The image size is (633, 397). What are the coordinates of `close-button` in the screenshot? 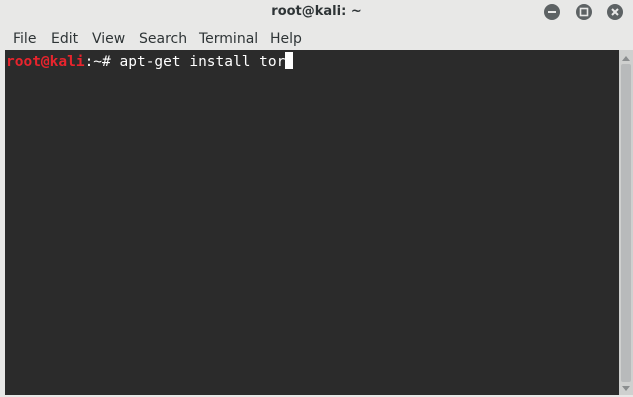 It's located at (615, 12).